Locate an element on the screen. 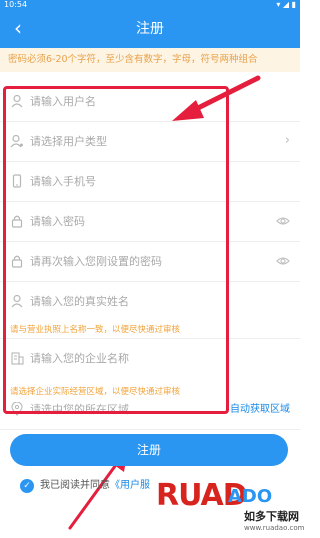  agreement-label: 我已阅读并同意 is located at coordinates (75, 485).